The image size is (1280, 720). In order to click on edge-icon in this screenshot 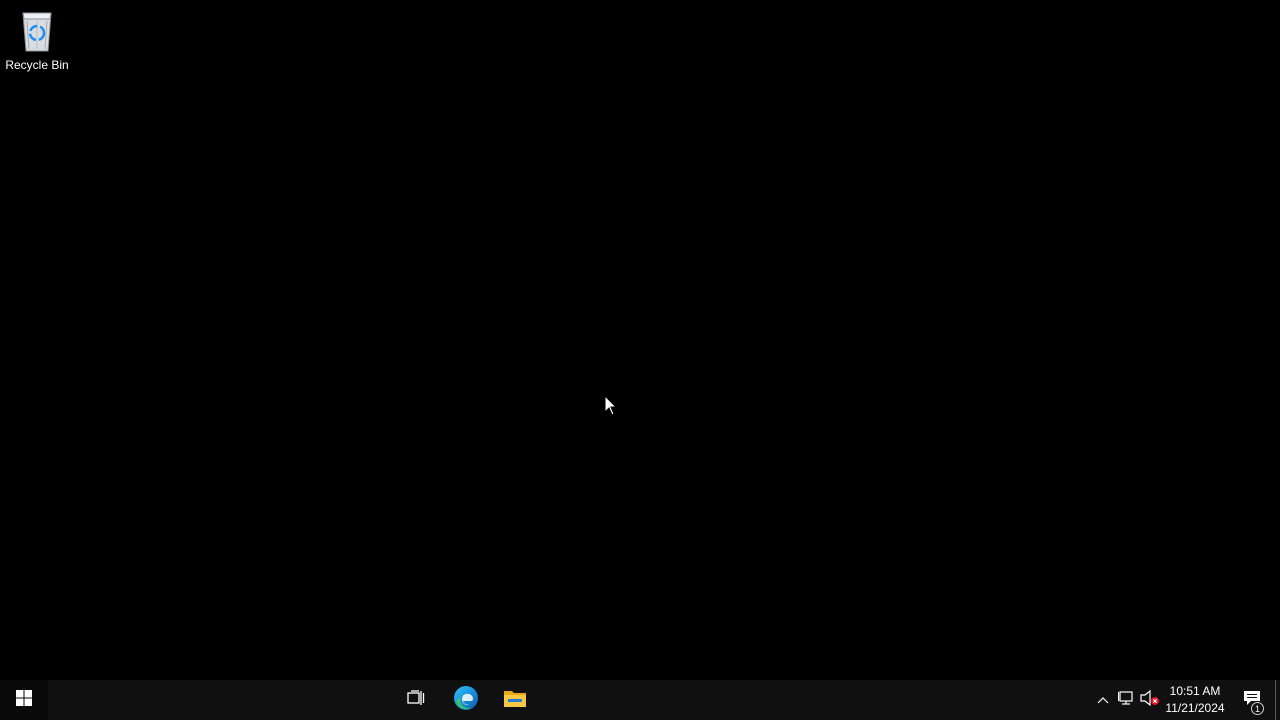, I will do `click(466, 700)`.